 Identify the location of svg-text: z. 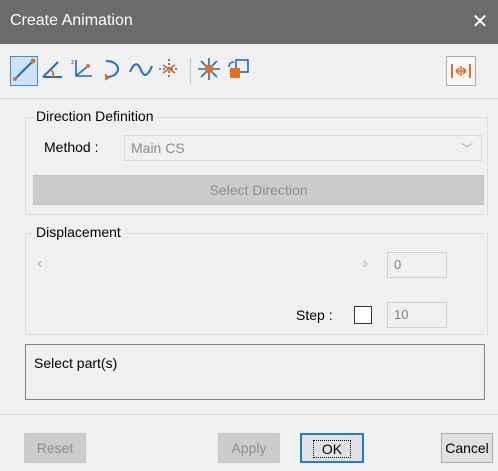
(72, 62).